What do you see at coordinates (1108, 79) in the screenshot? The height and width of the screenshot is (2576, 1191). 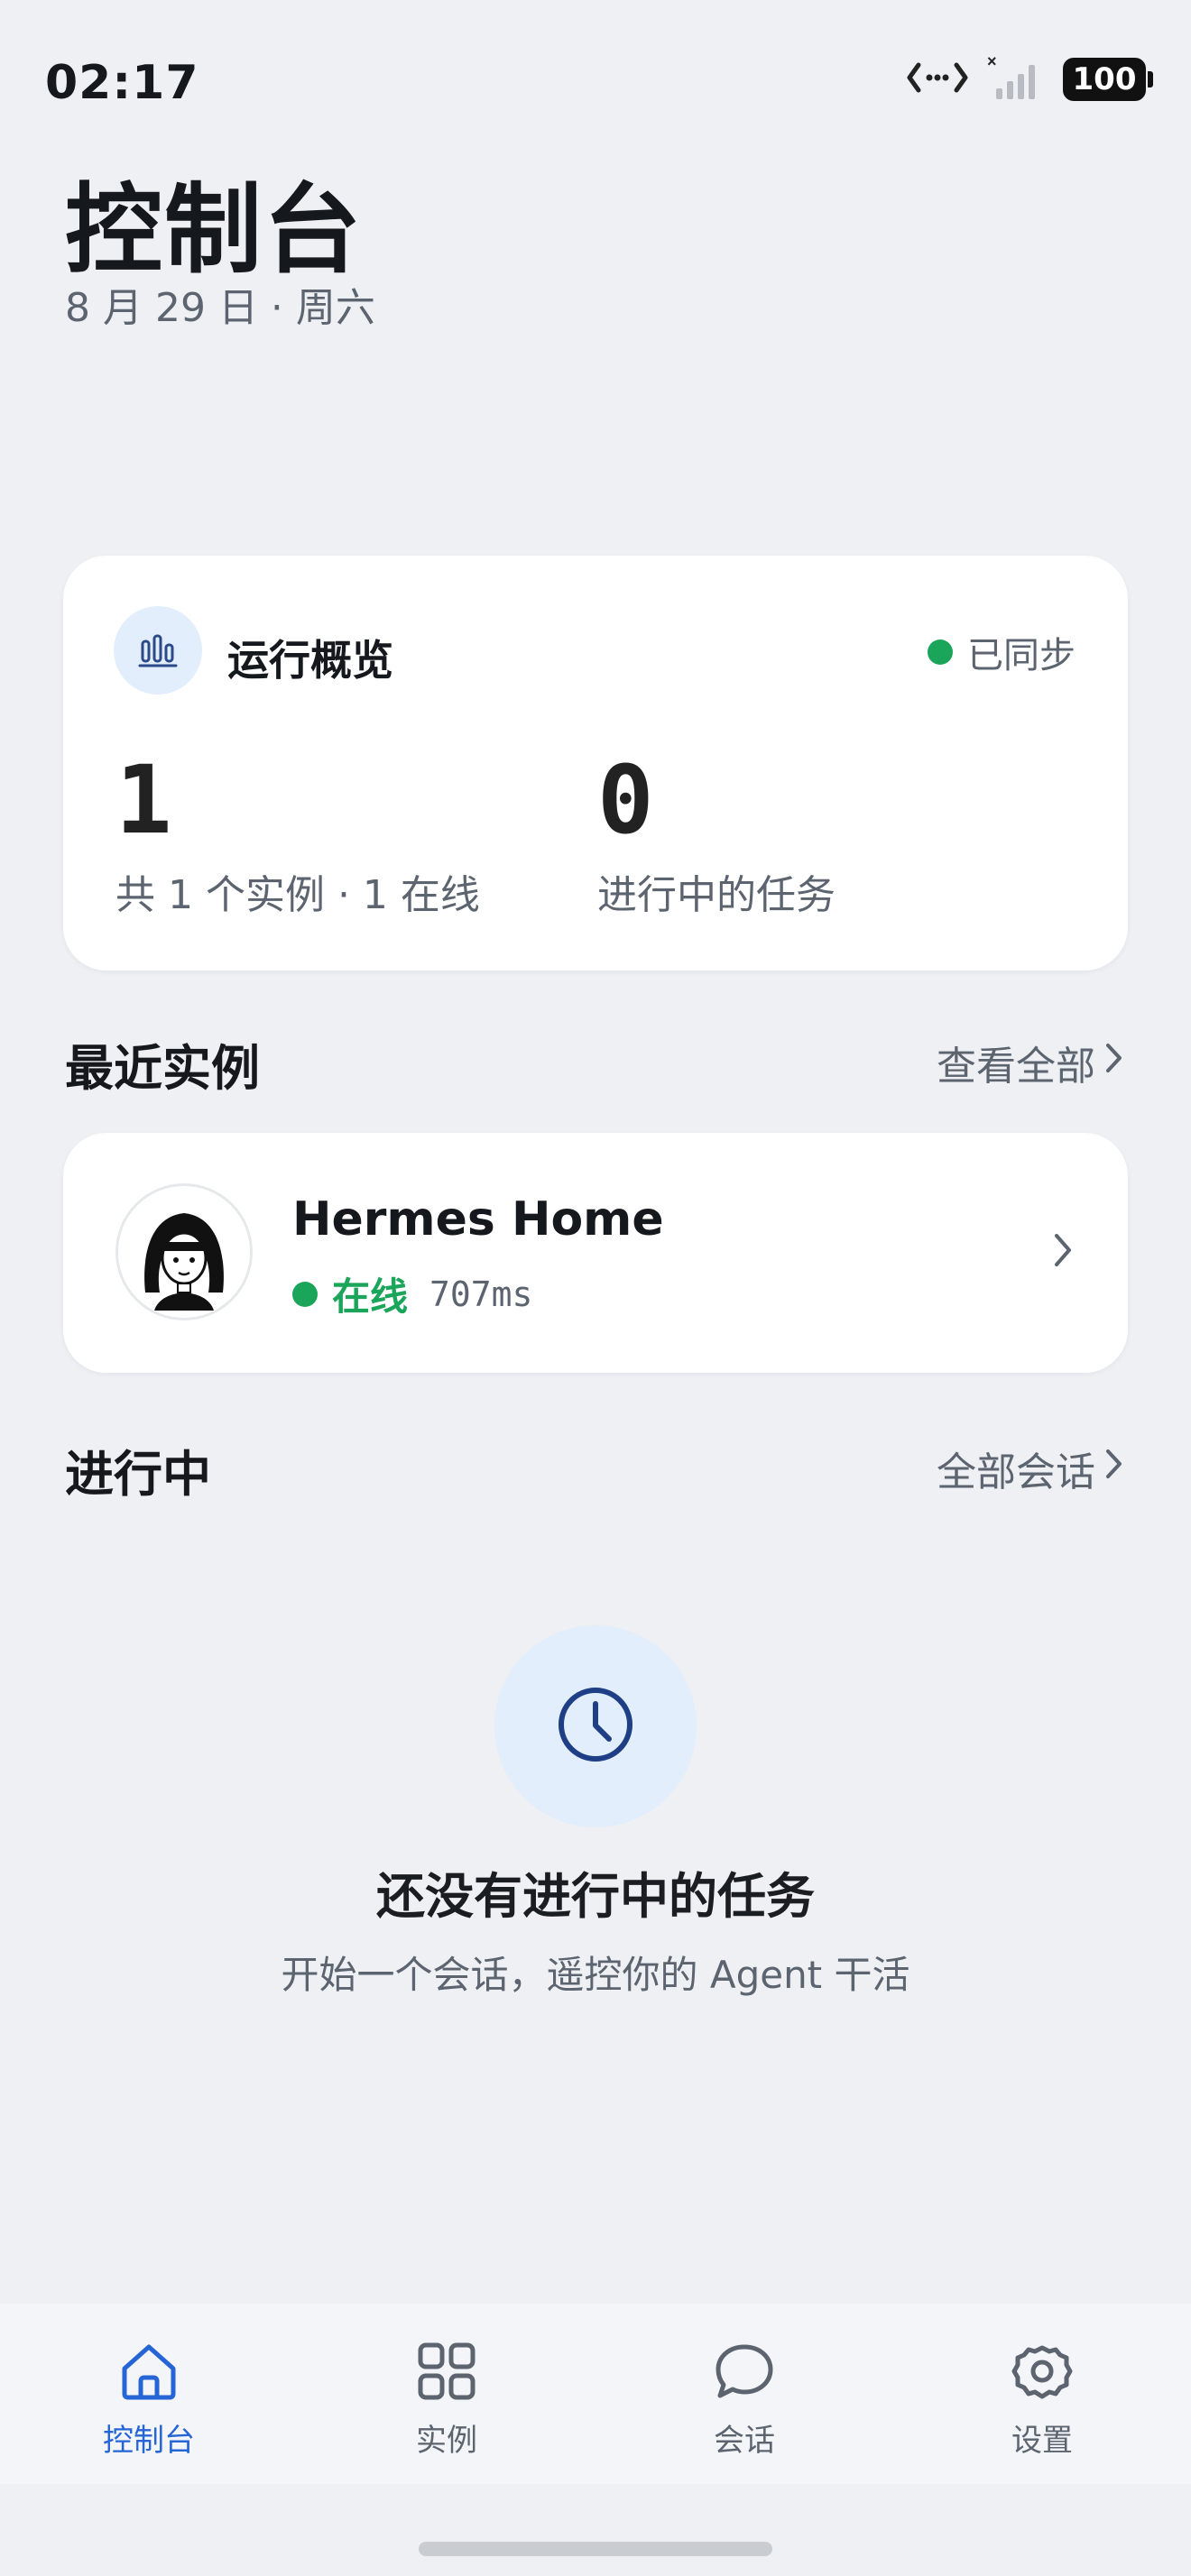 I see `battery-icon: 100` at bounding box center [1108, 79].